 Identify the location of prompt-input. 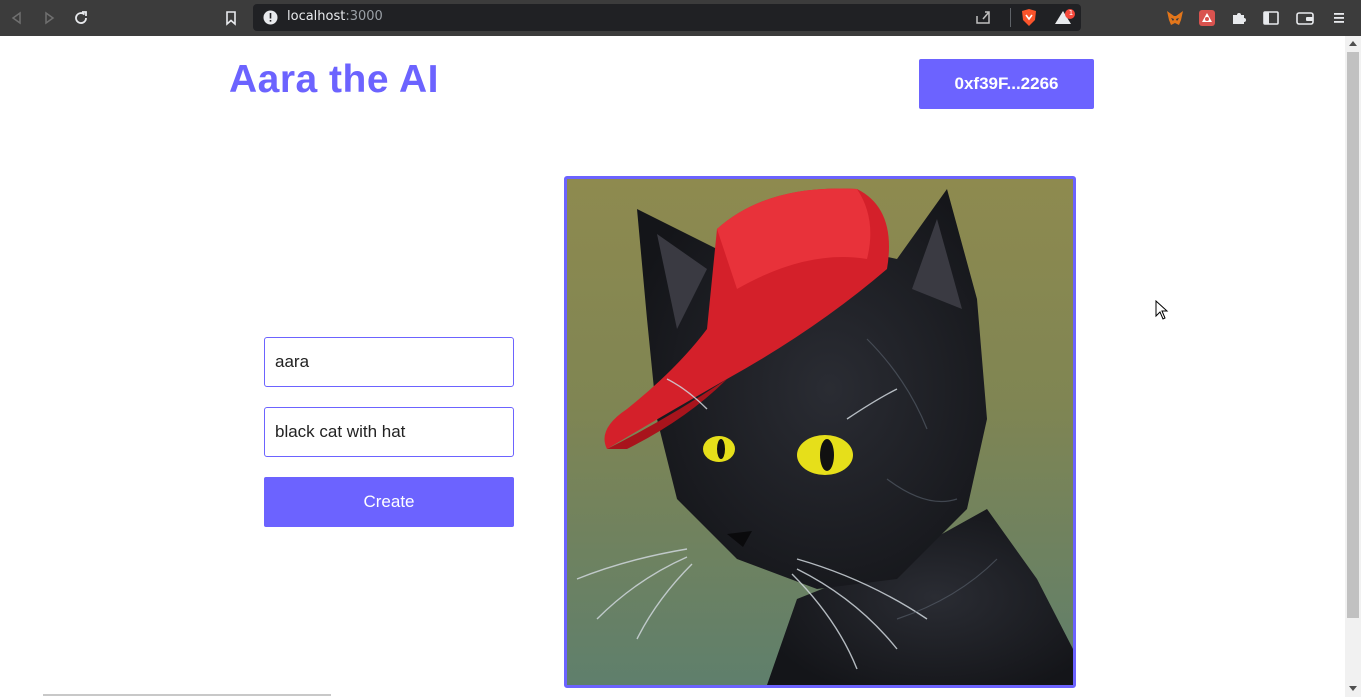
(389, 432).